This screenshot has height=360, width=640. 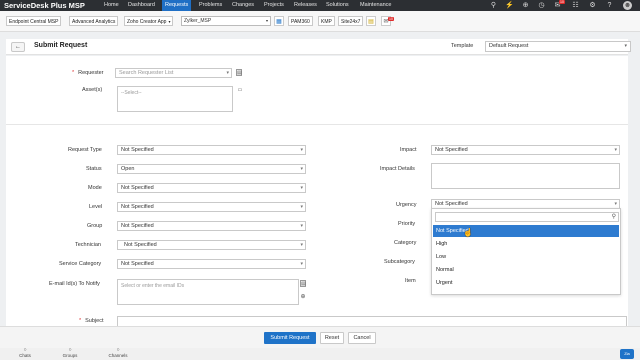 What do you see at coordinates (92, 90) in the screenshot?
I see `assets-label: Asset(s)` at bounding box center [92, 90].